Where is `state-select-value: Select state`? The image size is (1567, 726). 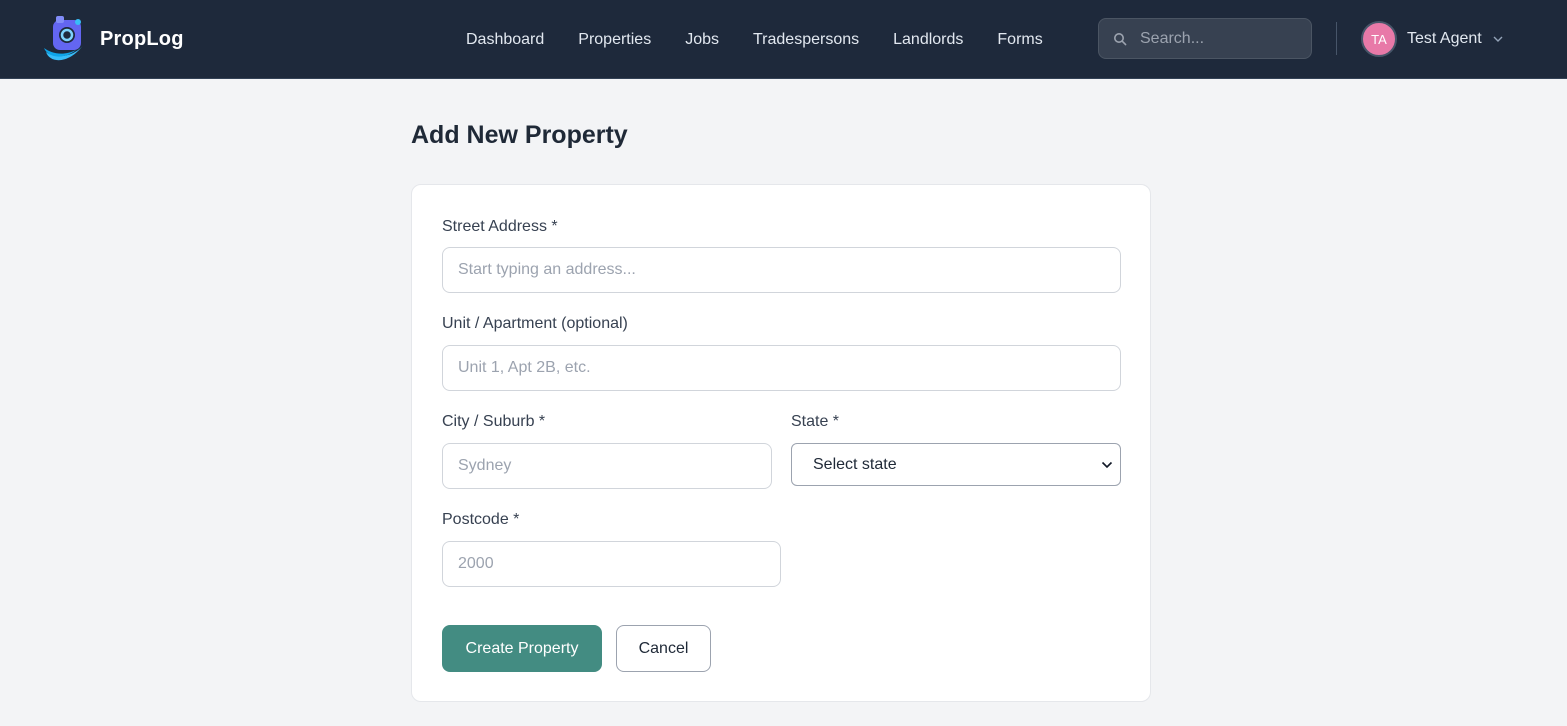 state-select-value: Select state is located at coordinates (855, 464).